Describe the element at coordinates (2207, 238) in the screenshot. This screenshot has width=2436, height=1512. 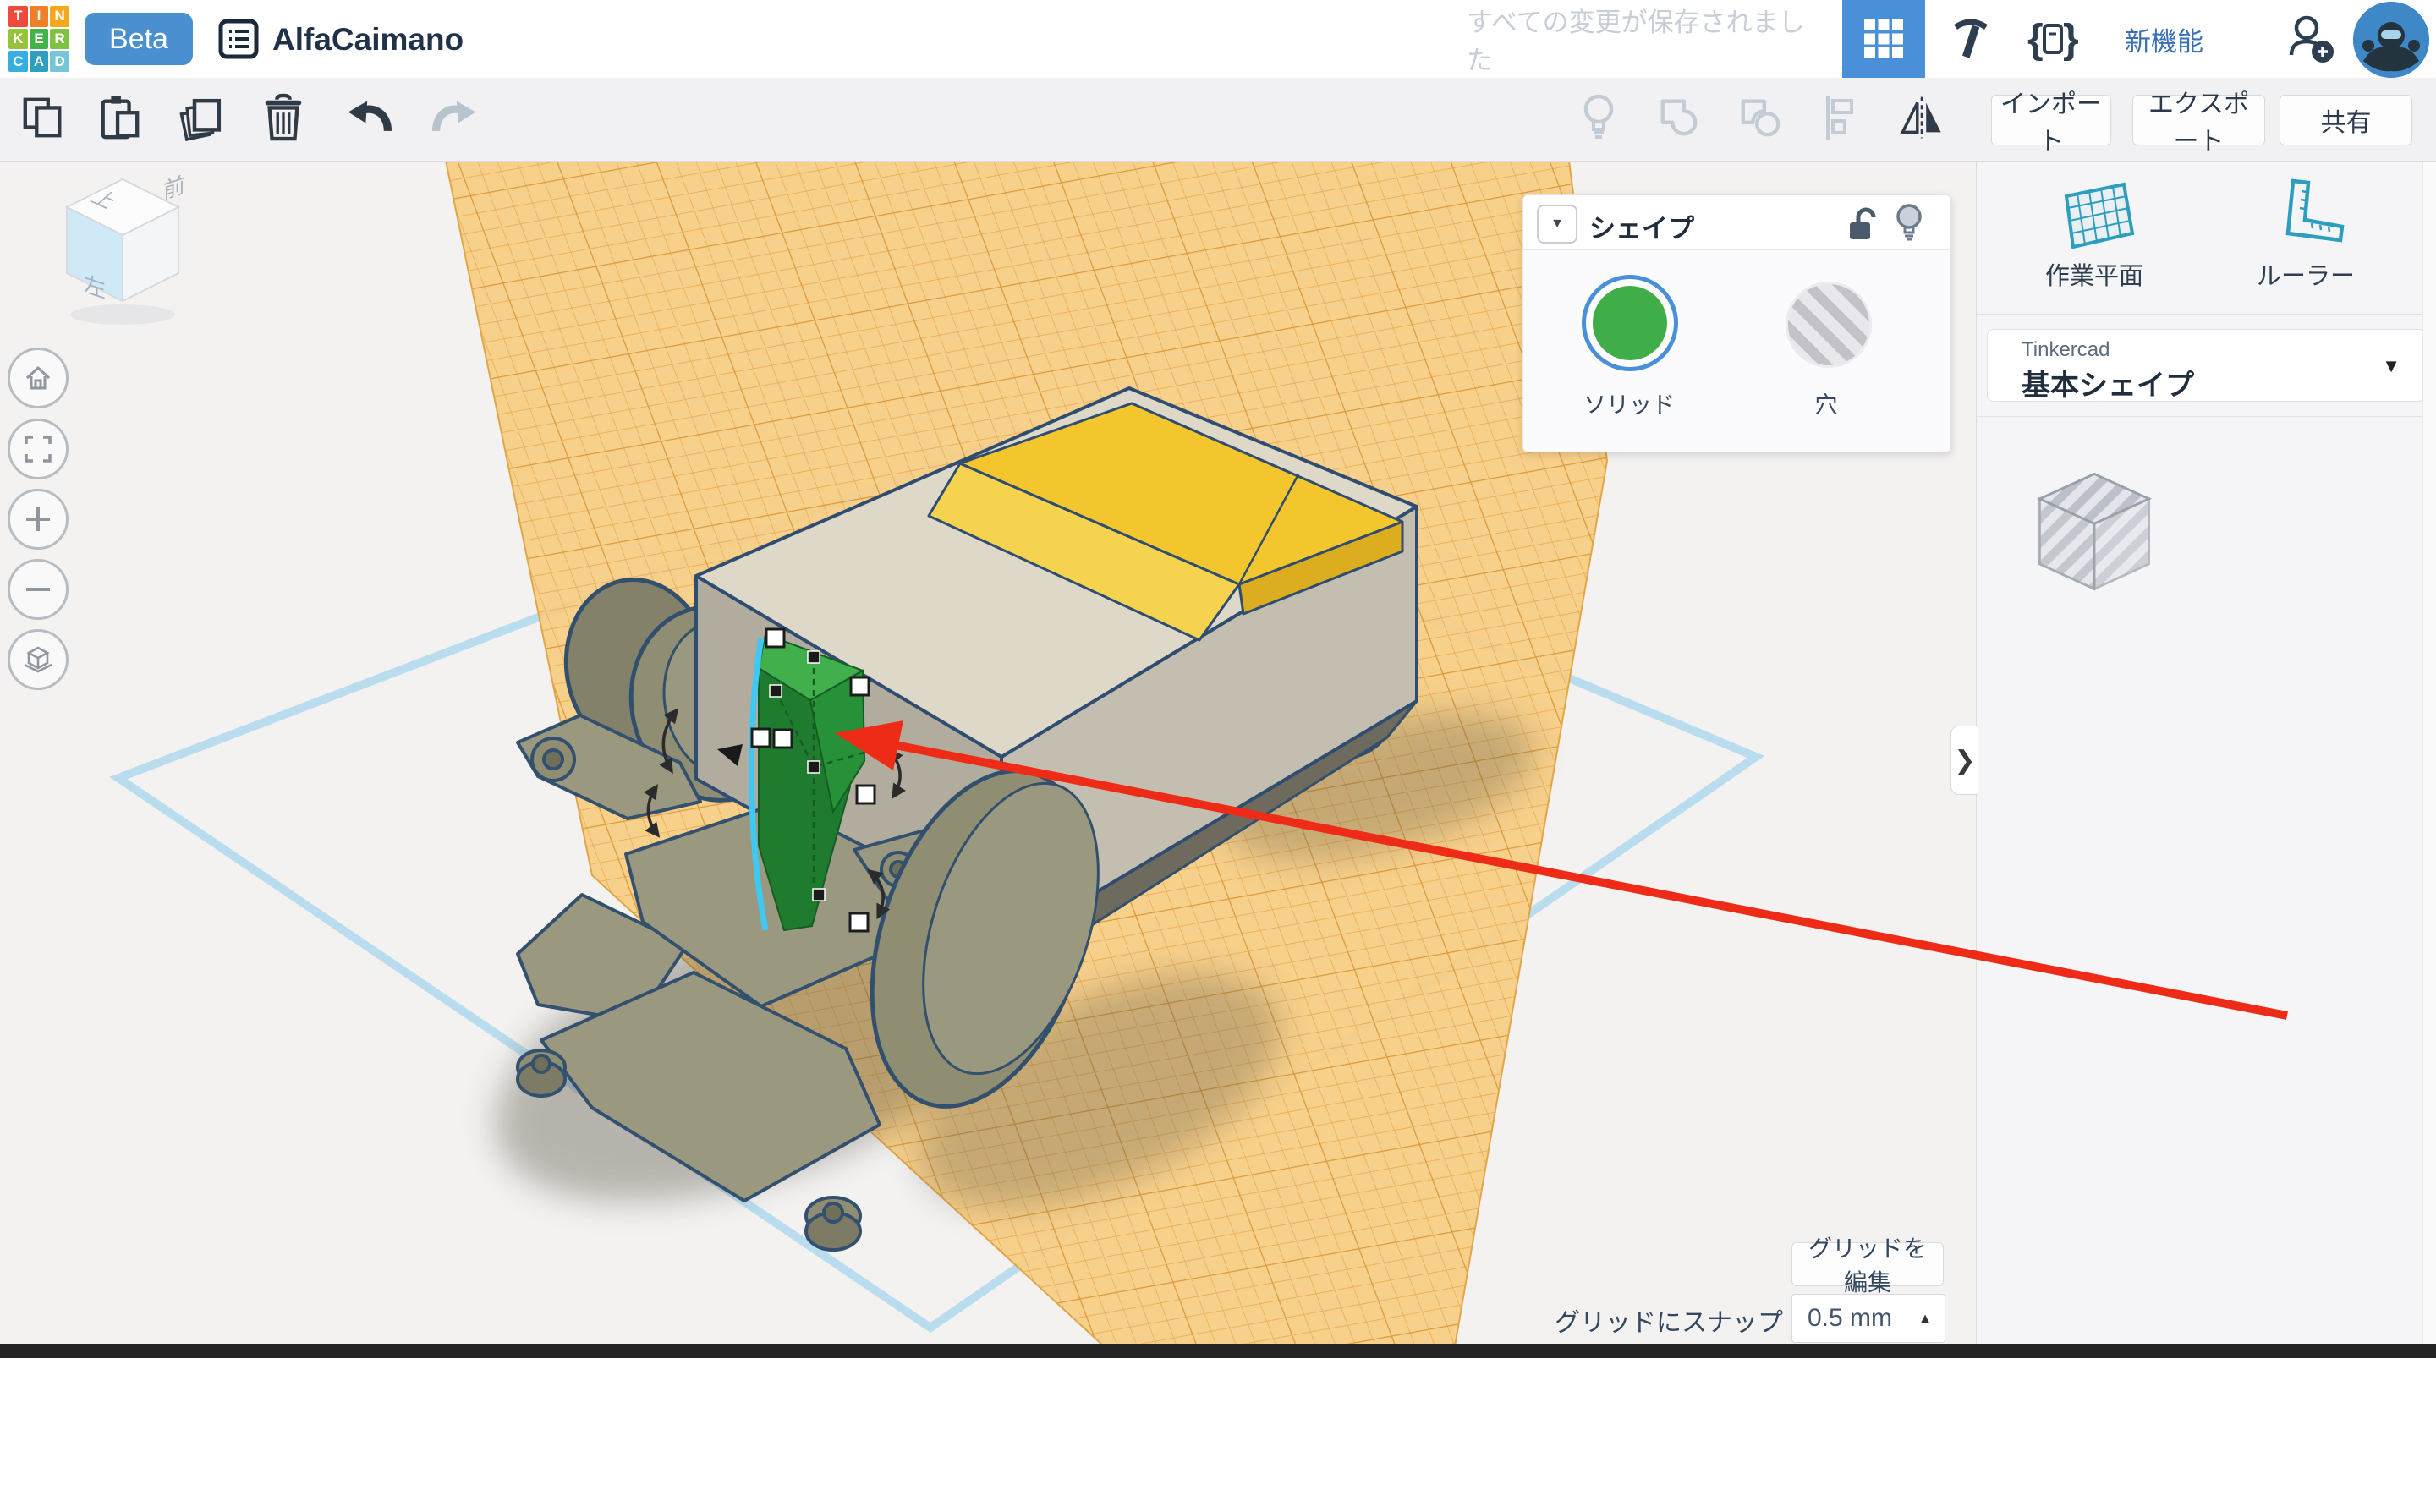
I see `helper-tools-section: 作業平面 ルーラー` at that location.